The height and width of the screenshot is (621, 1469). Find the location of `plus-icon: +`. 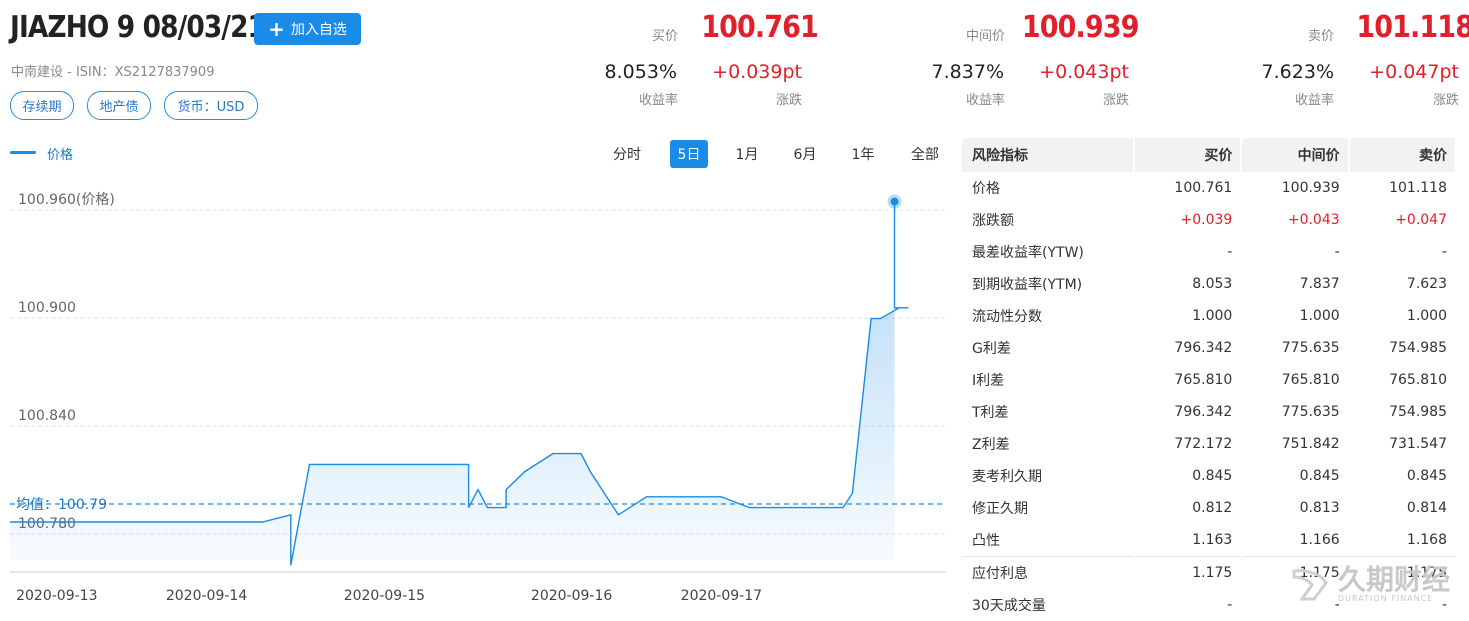

plus-icon: + is located at coordinates (276, 29).